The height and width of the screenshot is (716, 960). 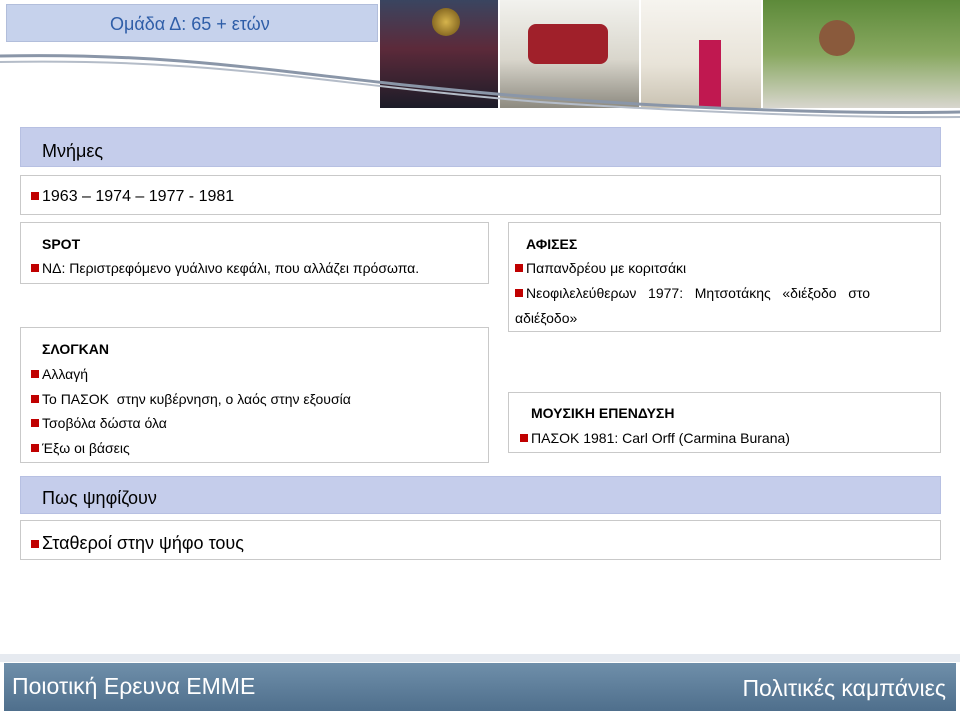 What do you see at coordinates (480, 540) in the screenshot?
I see `voting-box: Σταθεροί στην ψήφο τους` at bounding box center [480, 540].